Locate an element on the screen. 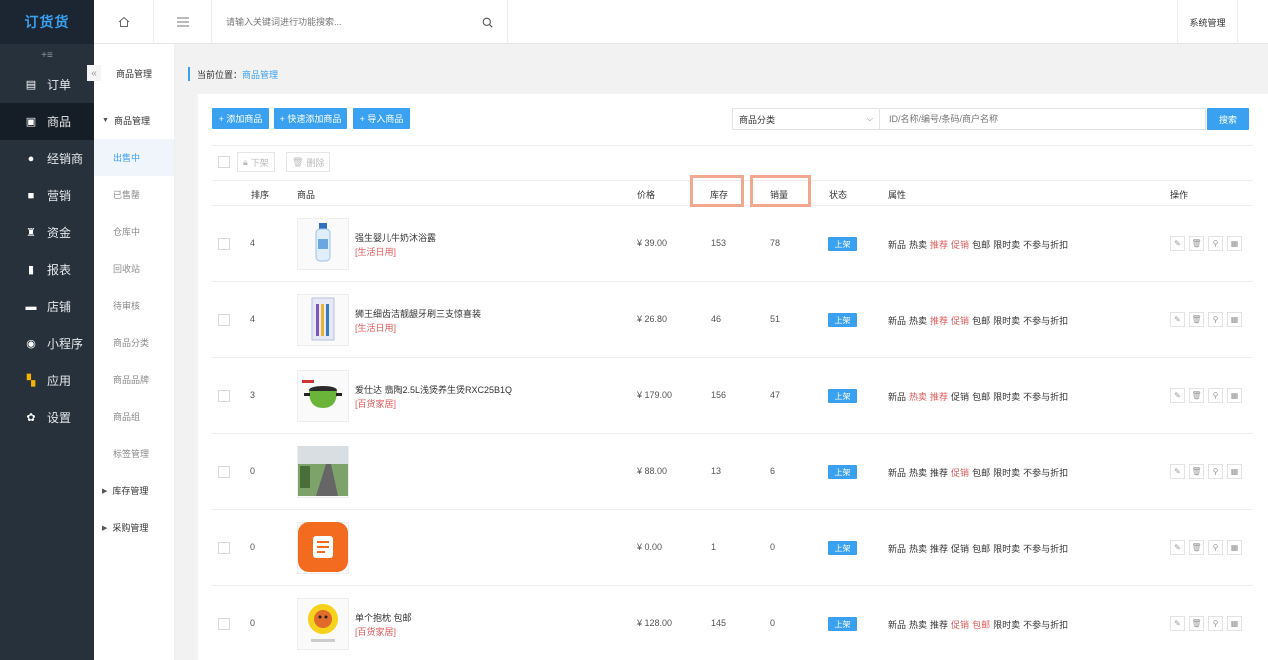 The height and width of the screenshot is (660, 1268). import-product-button: + 导入商品 is located at coordinates (381, 118).